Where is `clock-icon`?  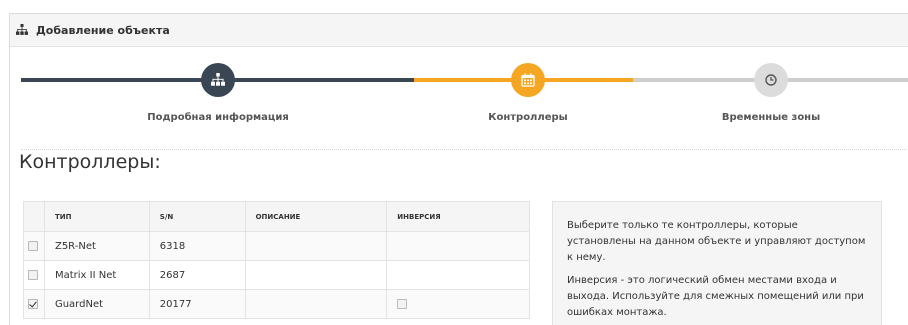 clock-icon is located at coordinates (771, 80).